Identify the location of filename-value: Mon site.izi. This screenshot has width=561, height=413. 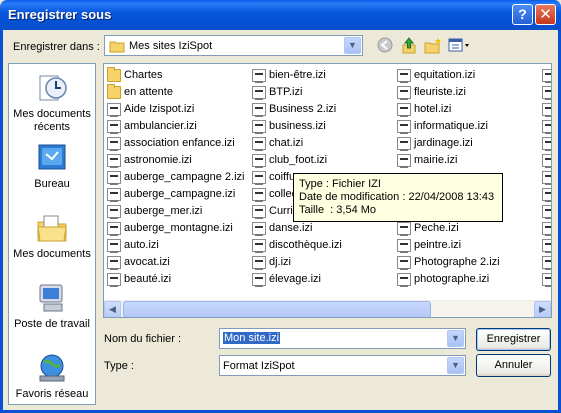
(252, 338).